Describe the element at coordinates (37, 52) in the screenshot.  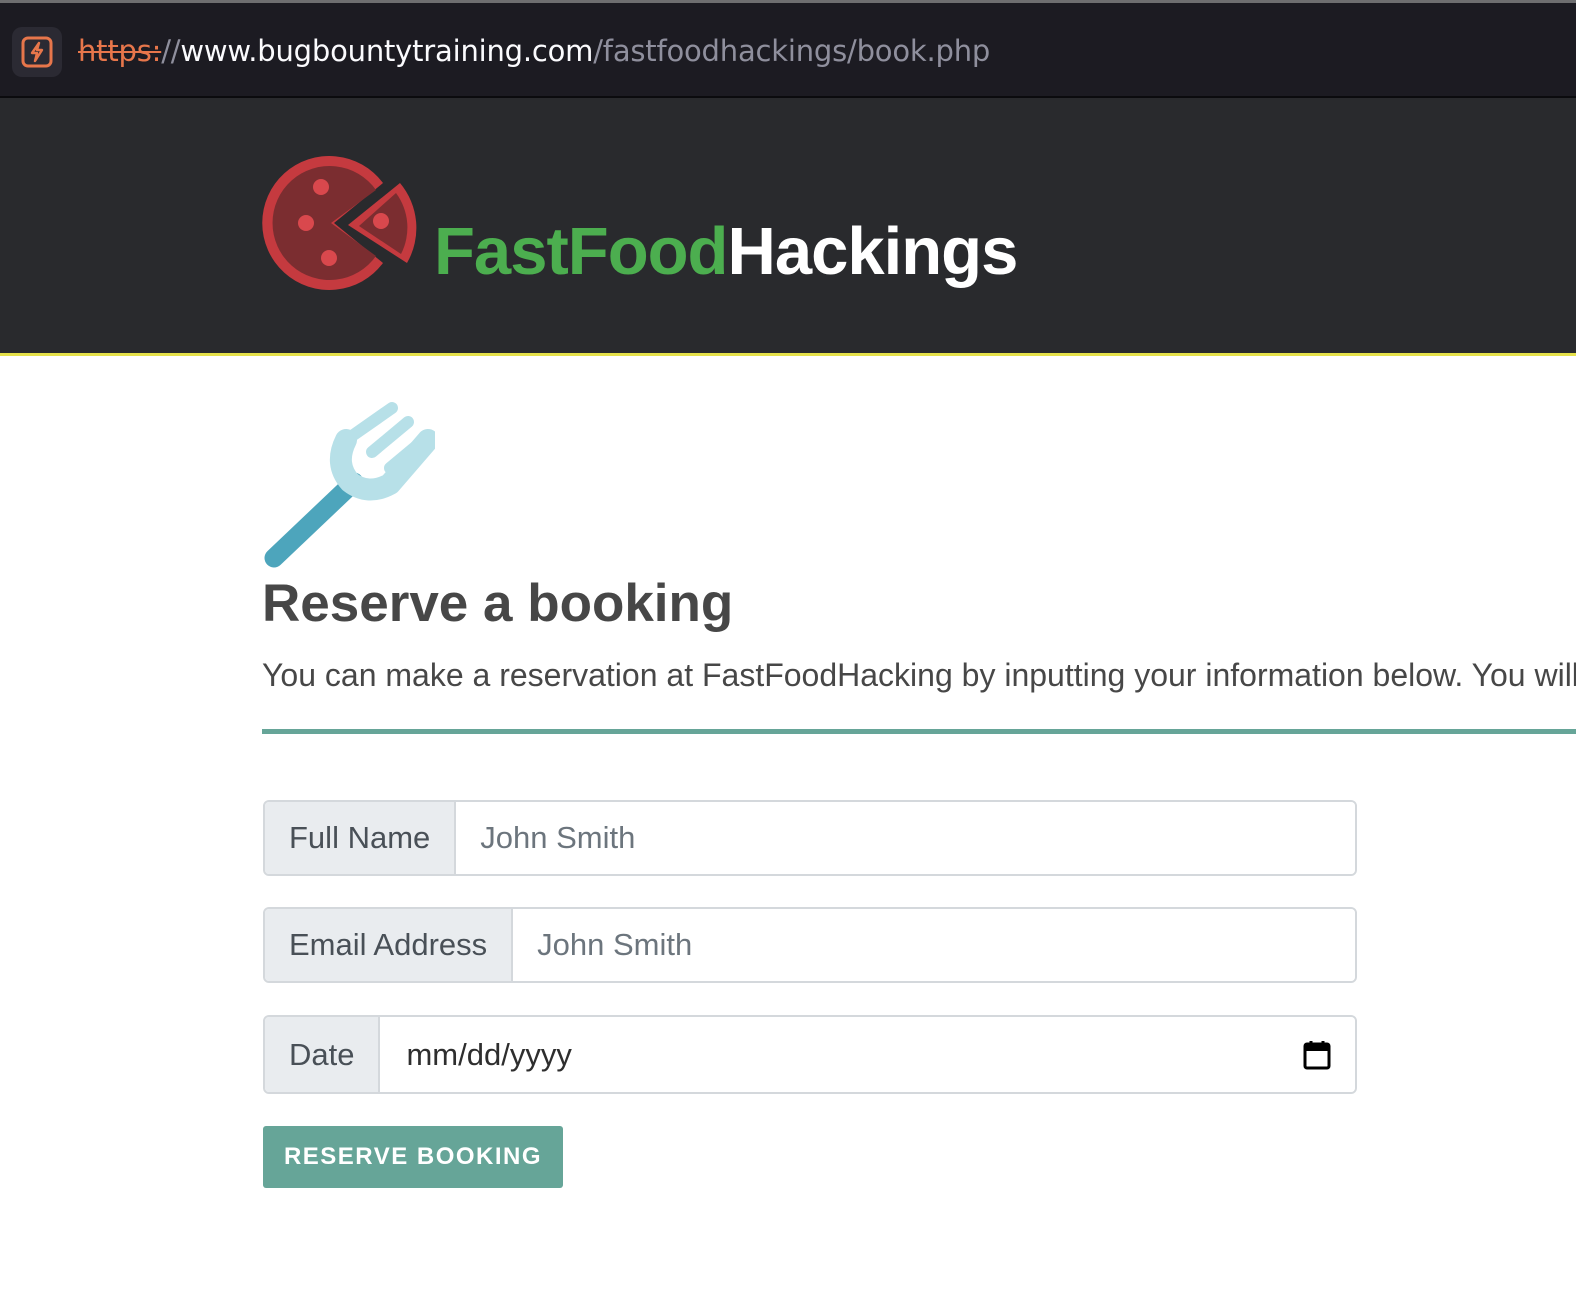
I see `insecure-connection-icon` at that location.